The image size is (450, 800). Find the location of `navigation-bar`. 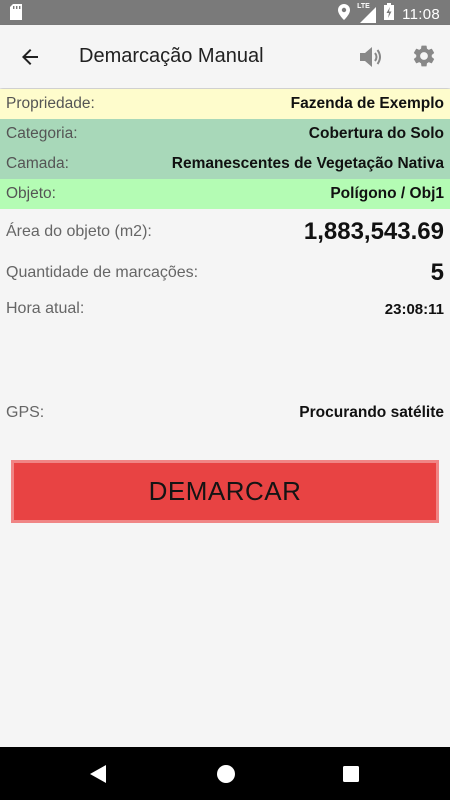

navigation-bar is located at coordinates (225, 773).